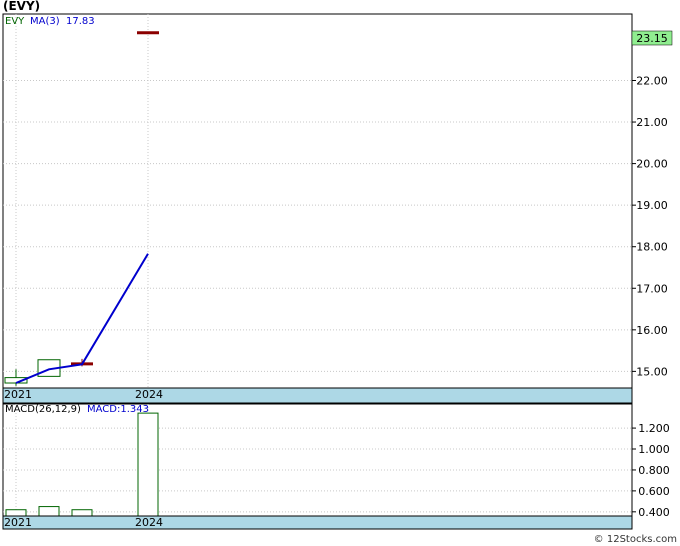 The width and height of the screenshot is (680, 546). Describe the element at coordinates (650, 226) in the screenshot. I see `price-y-axis: 15.00 16.00 17.00 18.00 19.00 20.00 21.00 22.00` at that location.